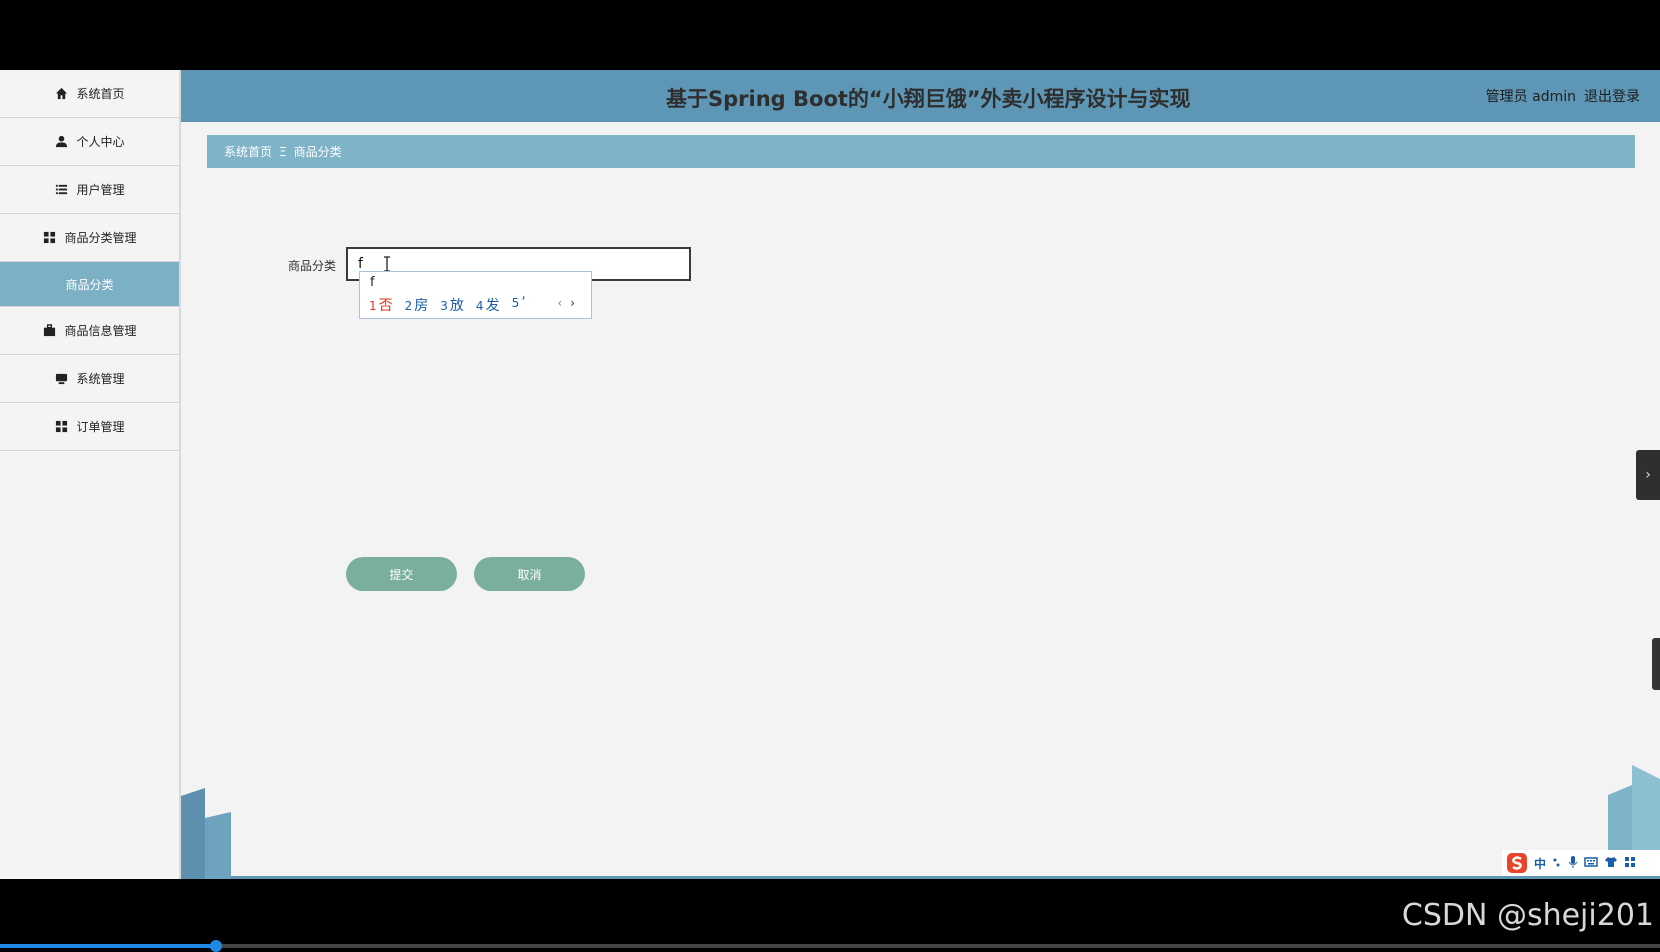  Describe the element at coordinates (381, 305) in the screenshot. I see `ime-candidate: 1否` at that location.